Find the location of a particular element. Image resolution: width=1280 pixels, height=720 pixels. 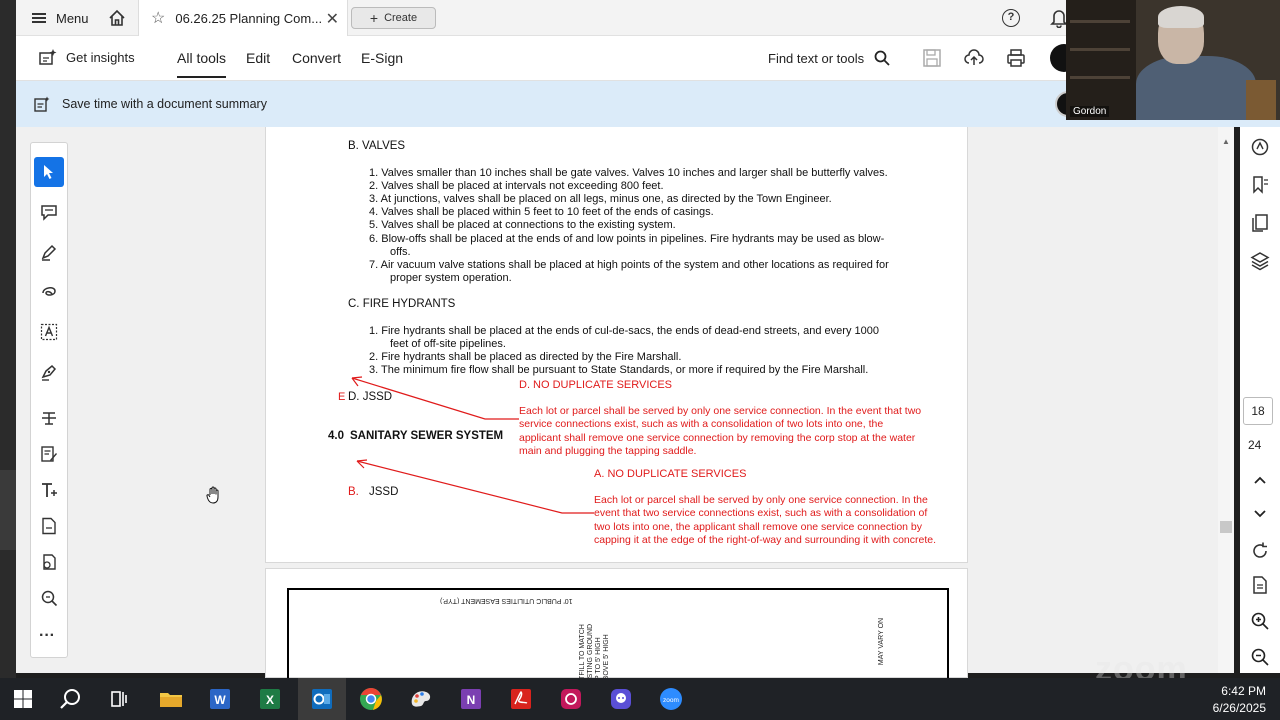

annotation-title: A. NO DUPLICATE SERVICES is located at coordinates (670, 474).